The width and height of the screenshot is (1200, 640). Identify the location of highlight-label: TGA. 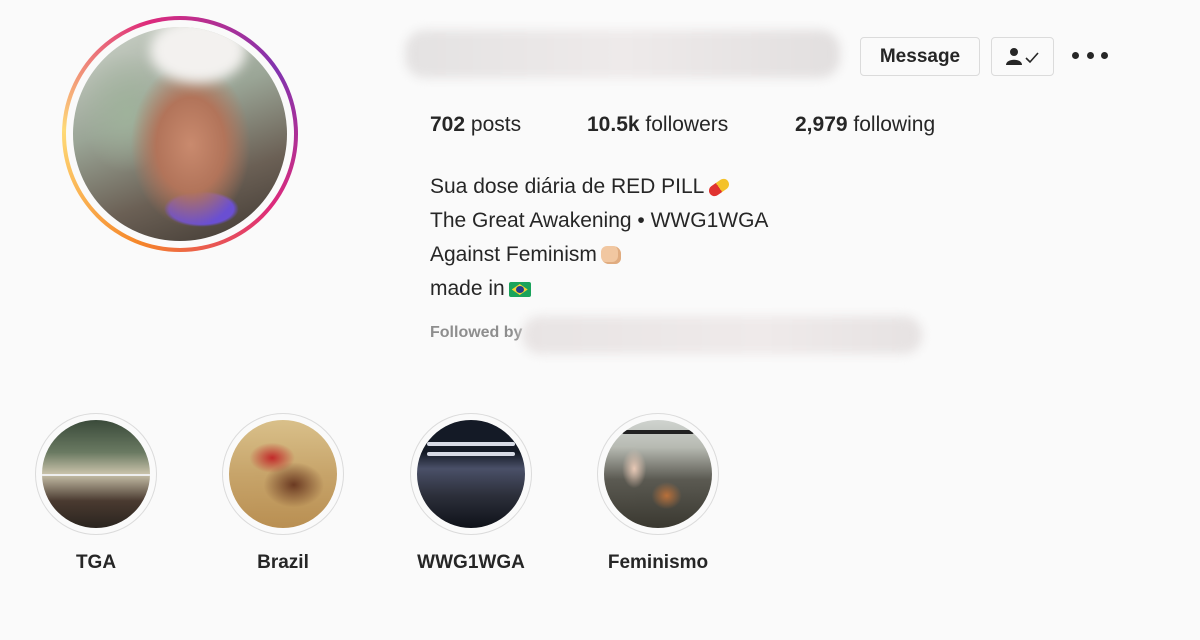
(96, 562).